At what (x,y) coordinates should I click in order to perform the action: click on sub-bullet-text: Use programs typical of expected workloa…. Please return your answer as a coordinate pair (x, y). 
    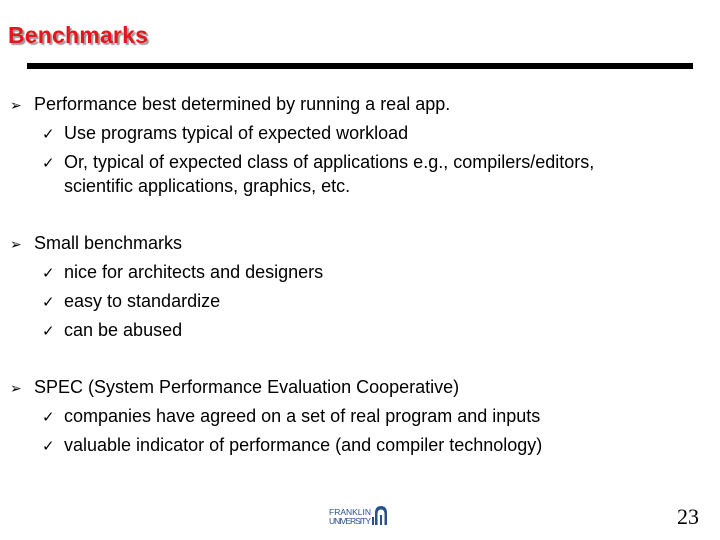
    Looking at the image, I should click on (236, 133).